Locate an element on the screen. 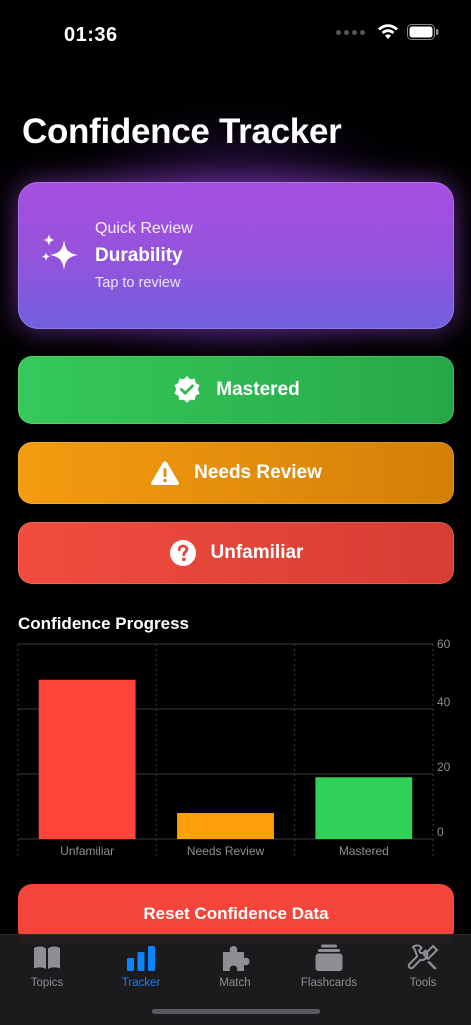  unfamiliar-button: Unfamiliar is located at coordinates (236, 553).